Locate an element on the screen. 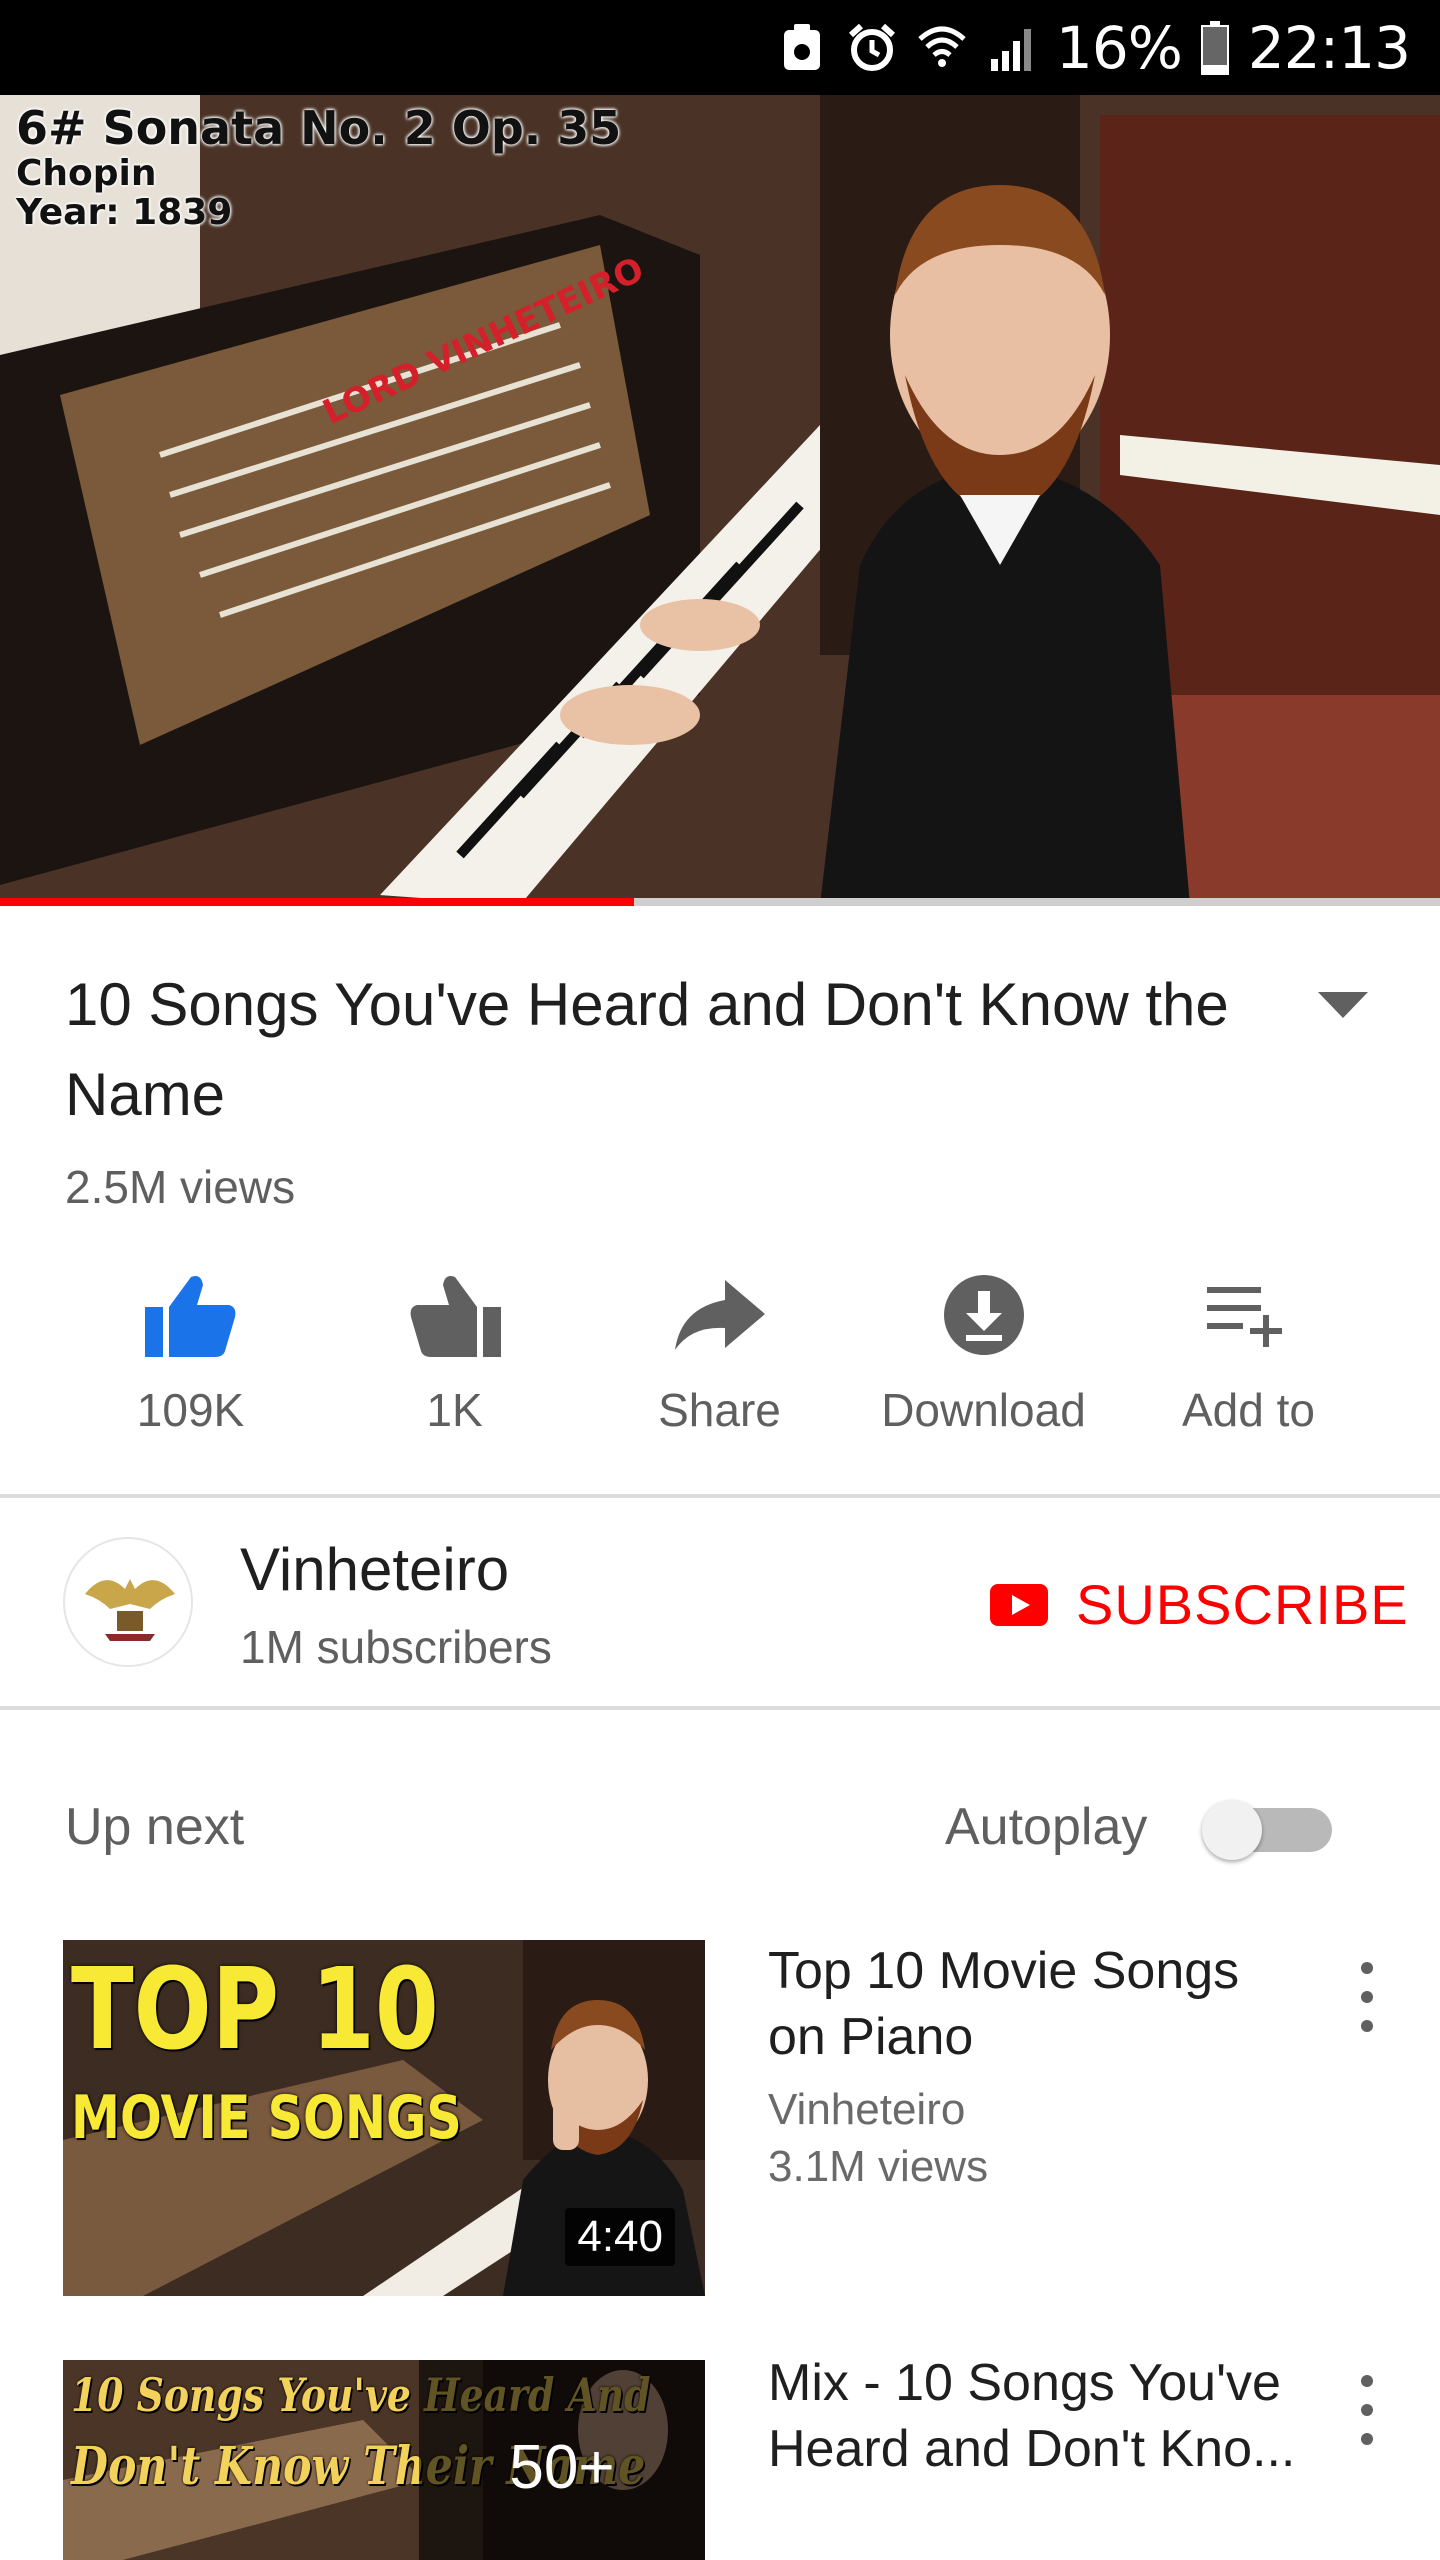 The width and height of the screenshot is (1440, 2560). battery-percent: 16% is located at coordinates (1119, 47).